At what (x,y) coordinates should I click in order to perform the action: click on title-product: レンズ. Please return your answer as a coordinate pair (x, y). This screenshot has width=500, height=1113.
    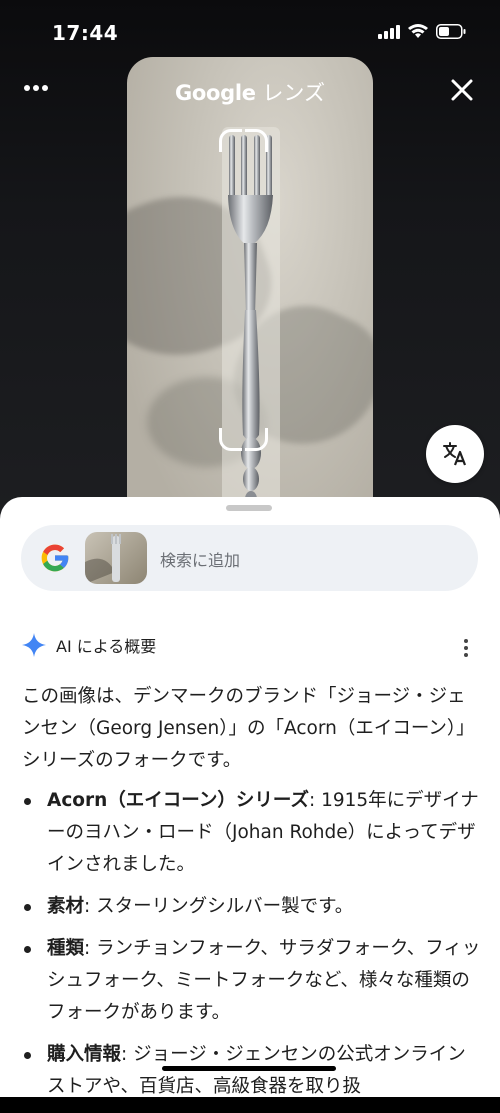
    Looking at the image, I should click on (294, 93).